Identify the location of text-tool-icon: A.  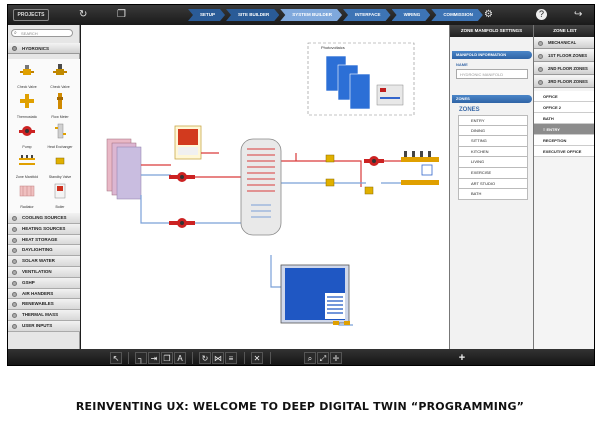
(180, 358).